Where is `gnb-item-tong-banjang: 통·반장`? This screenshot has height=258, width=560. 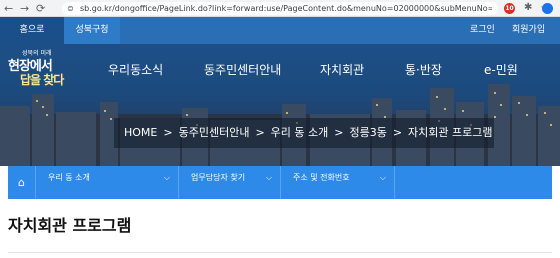 gnb-item-tong-banjang: 통·반장 is located at coordinates (423, 70).